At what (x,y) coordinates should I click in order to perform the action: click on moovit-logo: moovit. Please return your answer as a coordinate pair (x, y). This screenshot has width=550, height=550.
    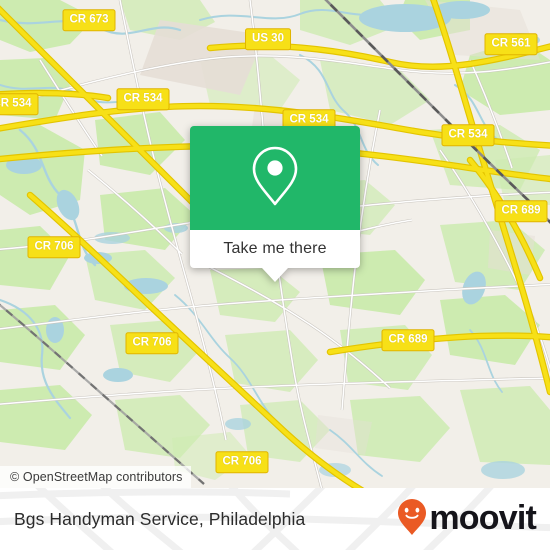
    Looking at the image, I should click on (467, 519).